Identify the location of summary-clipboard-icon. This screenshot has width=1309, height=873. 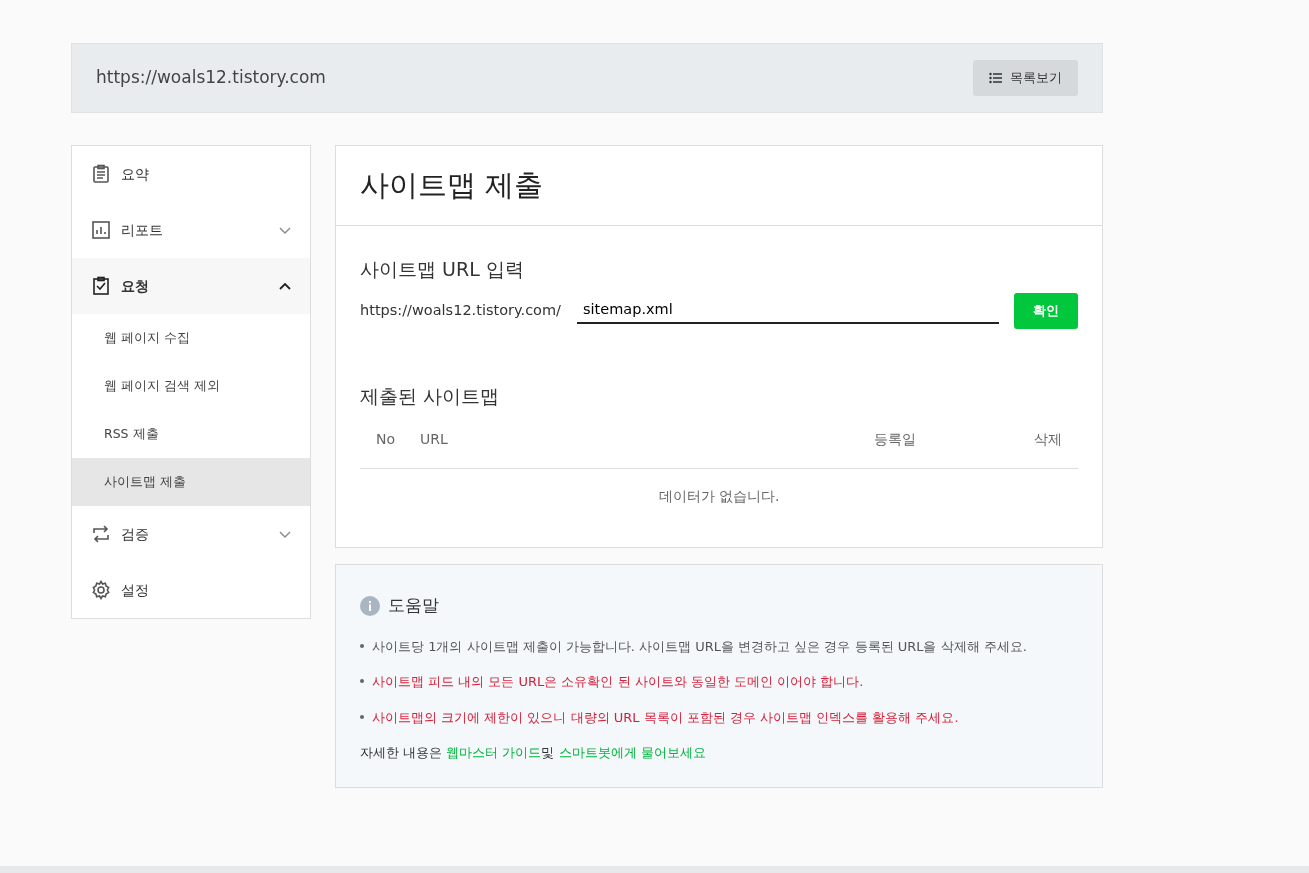
(101, 174).